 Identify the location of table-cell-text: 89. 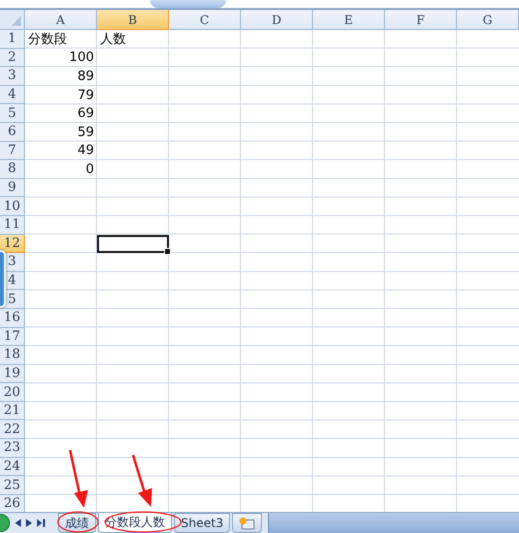
(85, 77).